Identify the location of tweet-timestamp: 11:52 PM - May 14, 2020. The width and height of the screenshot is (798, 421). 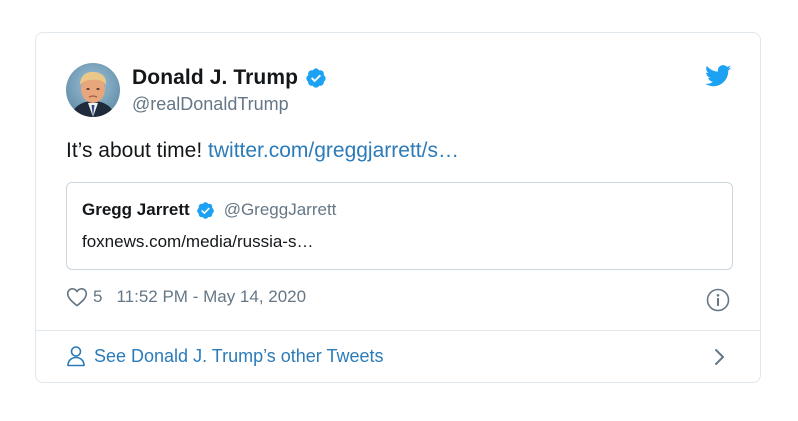
(211, 297).